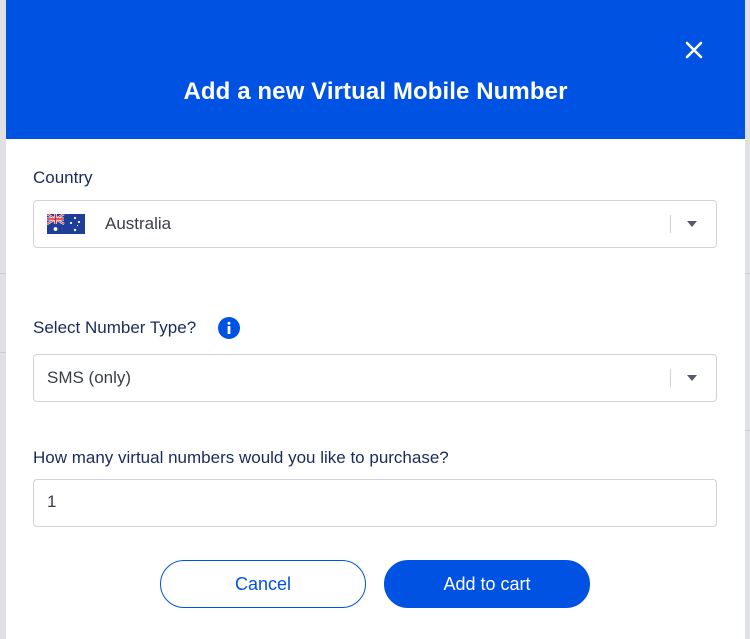  Describe the element at coordinates (263, 584) in the screenshot. I see `cancel-button: Cancel` at that location.